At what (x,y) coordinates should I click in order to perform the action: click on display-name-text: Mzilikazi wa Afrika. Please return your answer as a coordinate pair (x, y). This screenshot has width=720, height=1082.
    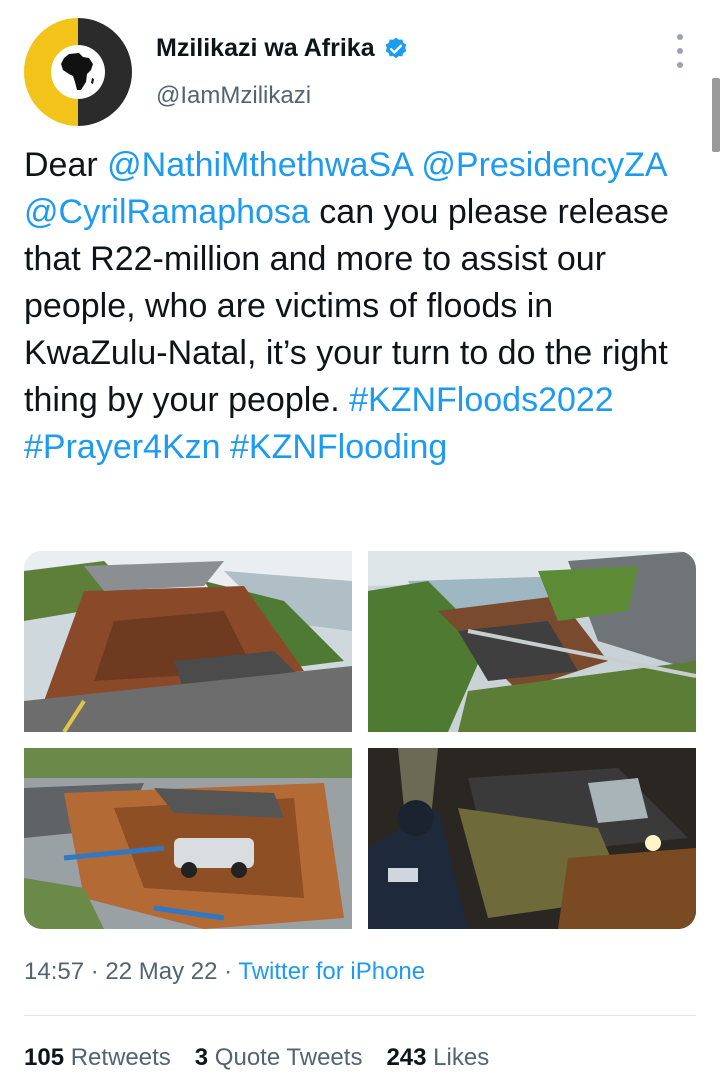
    Looking at the image, I should click on (265, 48).